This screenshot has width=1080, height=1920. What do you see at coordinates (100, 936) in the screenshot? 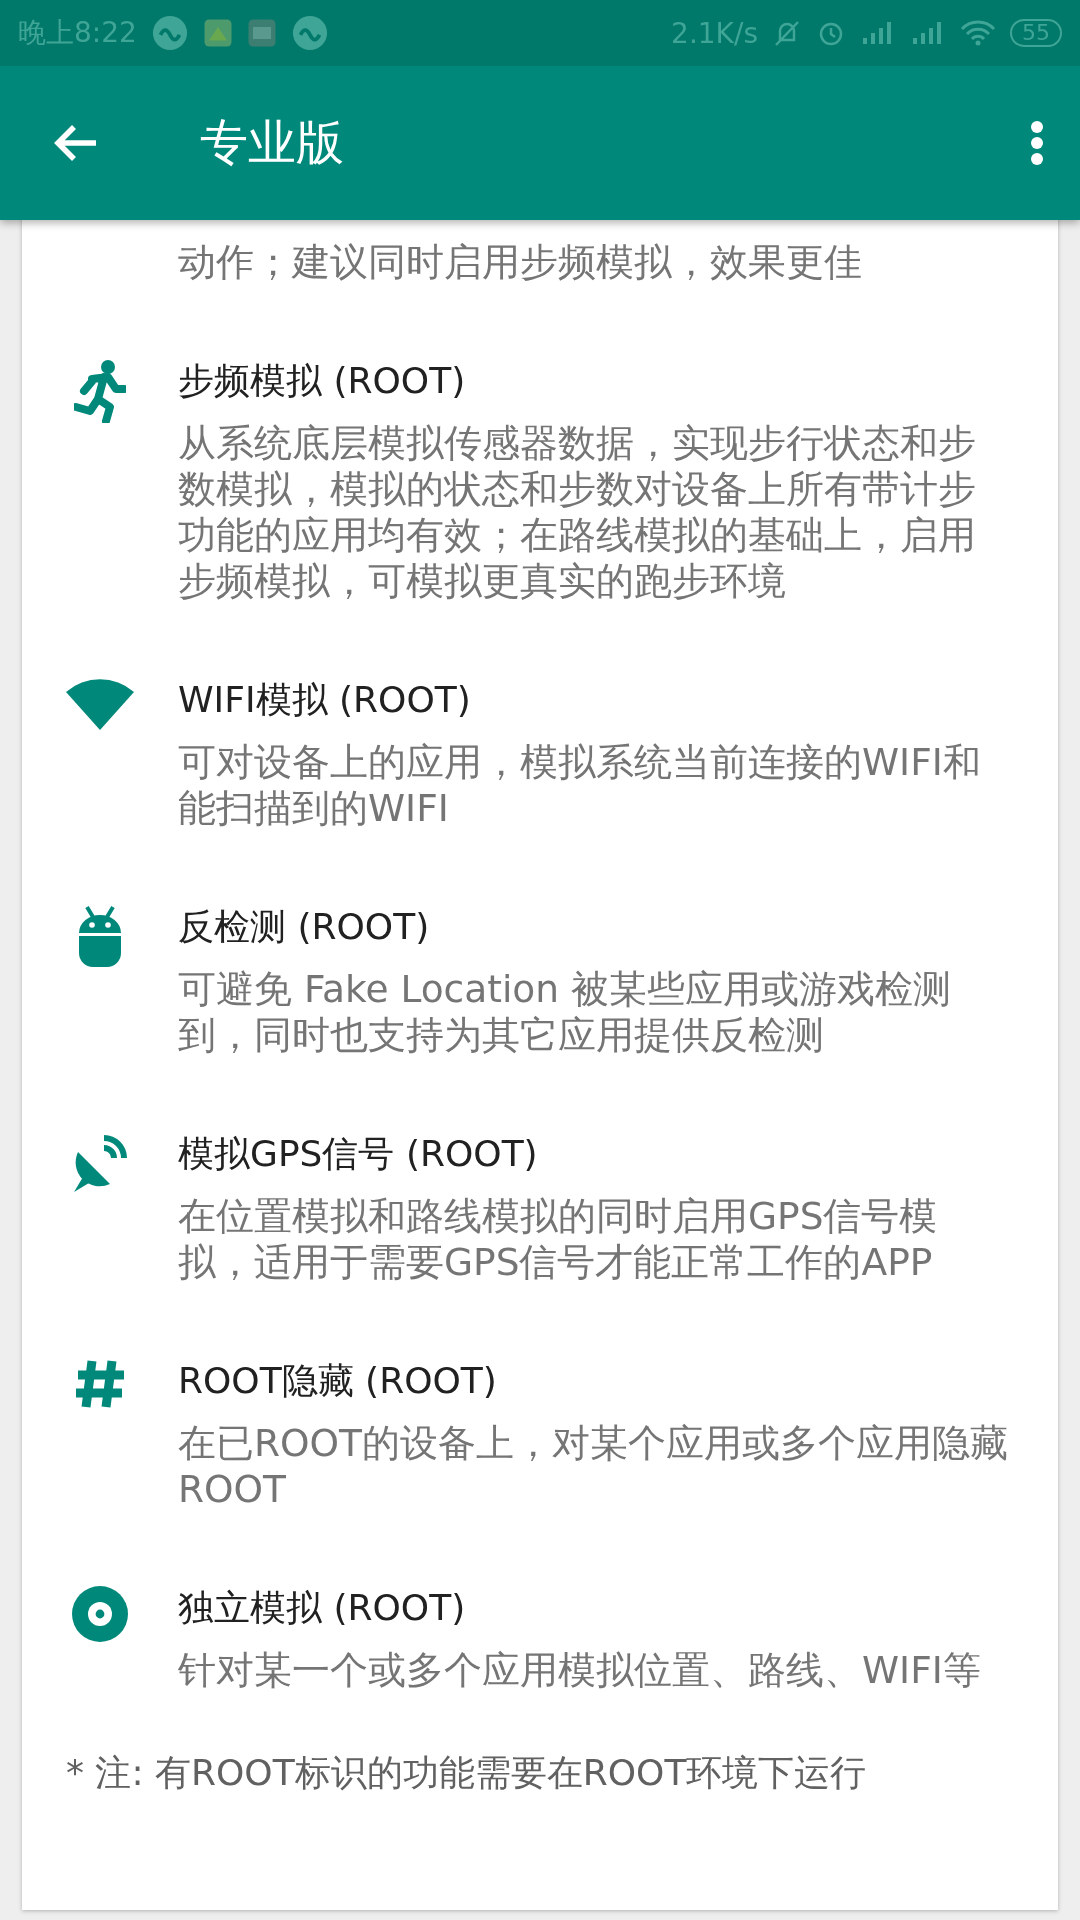
I see `android-icon` at bounding box center [100, 936].